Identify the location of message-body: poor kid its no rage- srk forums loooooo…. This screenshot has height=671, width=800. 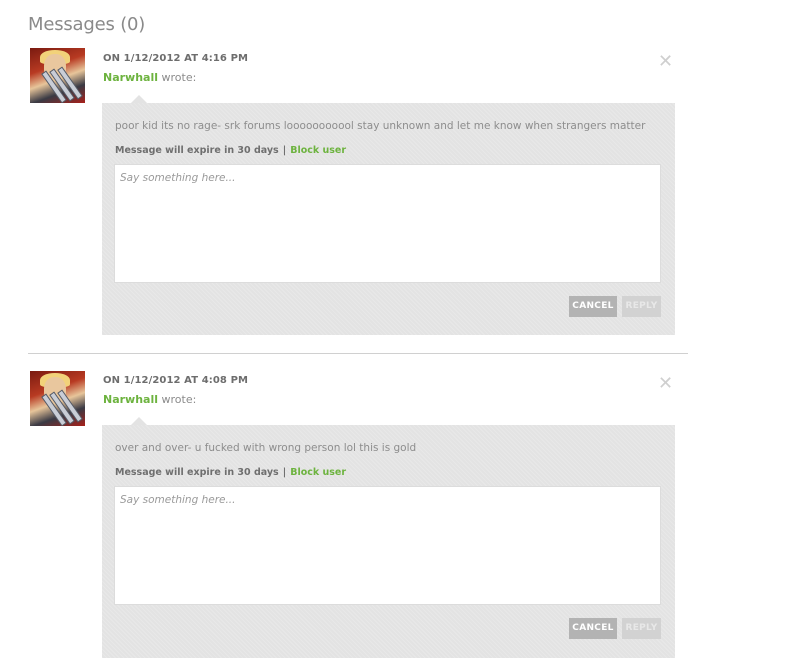
(380, 126).